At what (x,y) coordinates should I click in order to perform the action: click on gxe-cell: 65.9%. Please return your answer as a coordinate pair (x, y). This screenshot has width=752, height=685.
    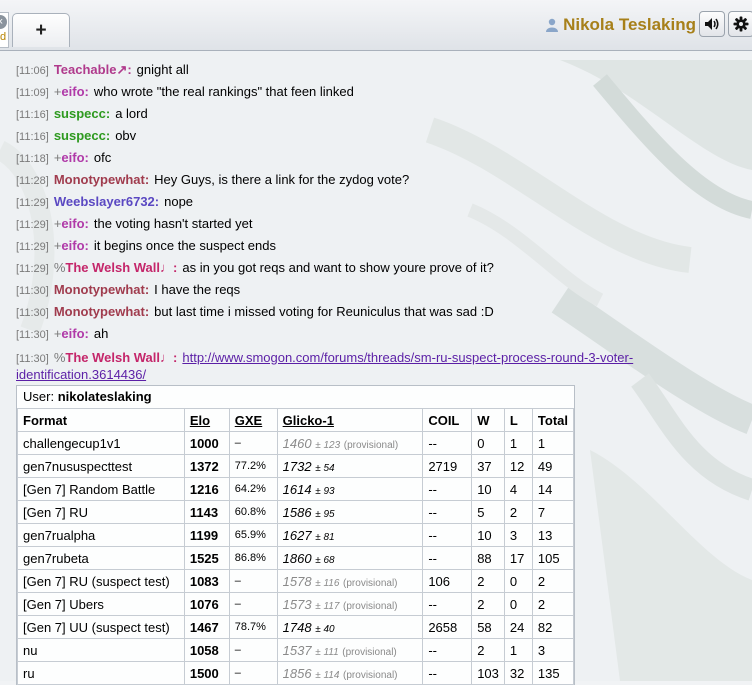
    Looking at the image, I should click on (253, 535).